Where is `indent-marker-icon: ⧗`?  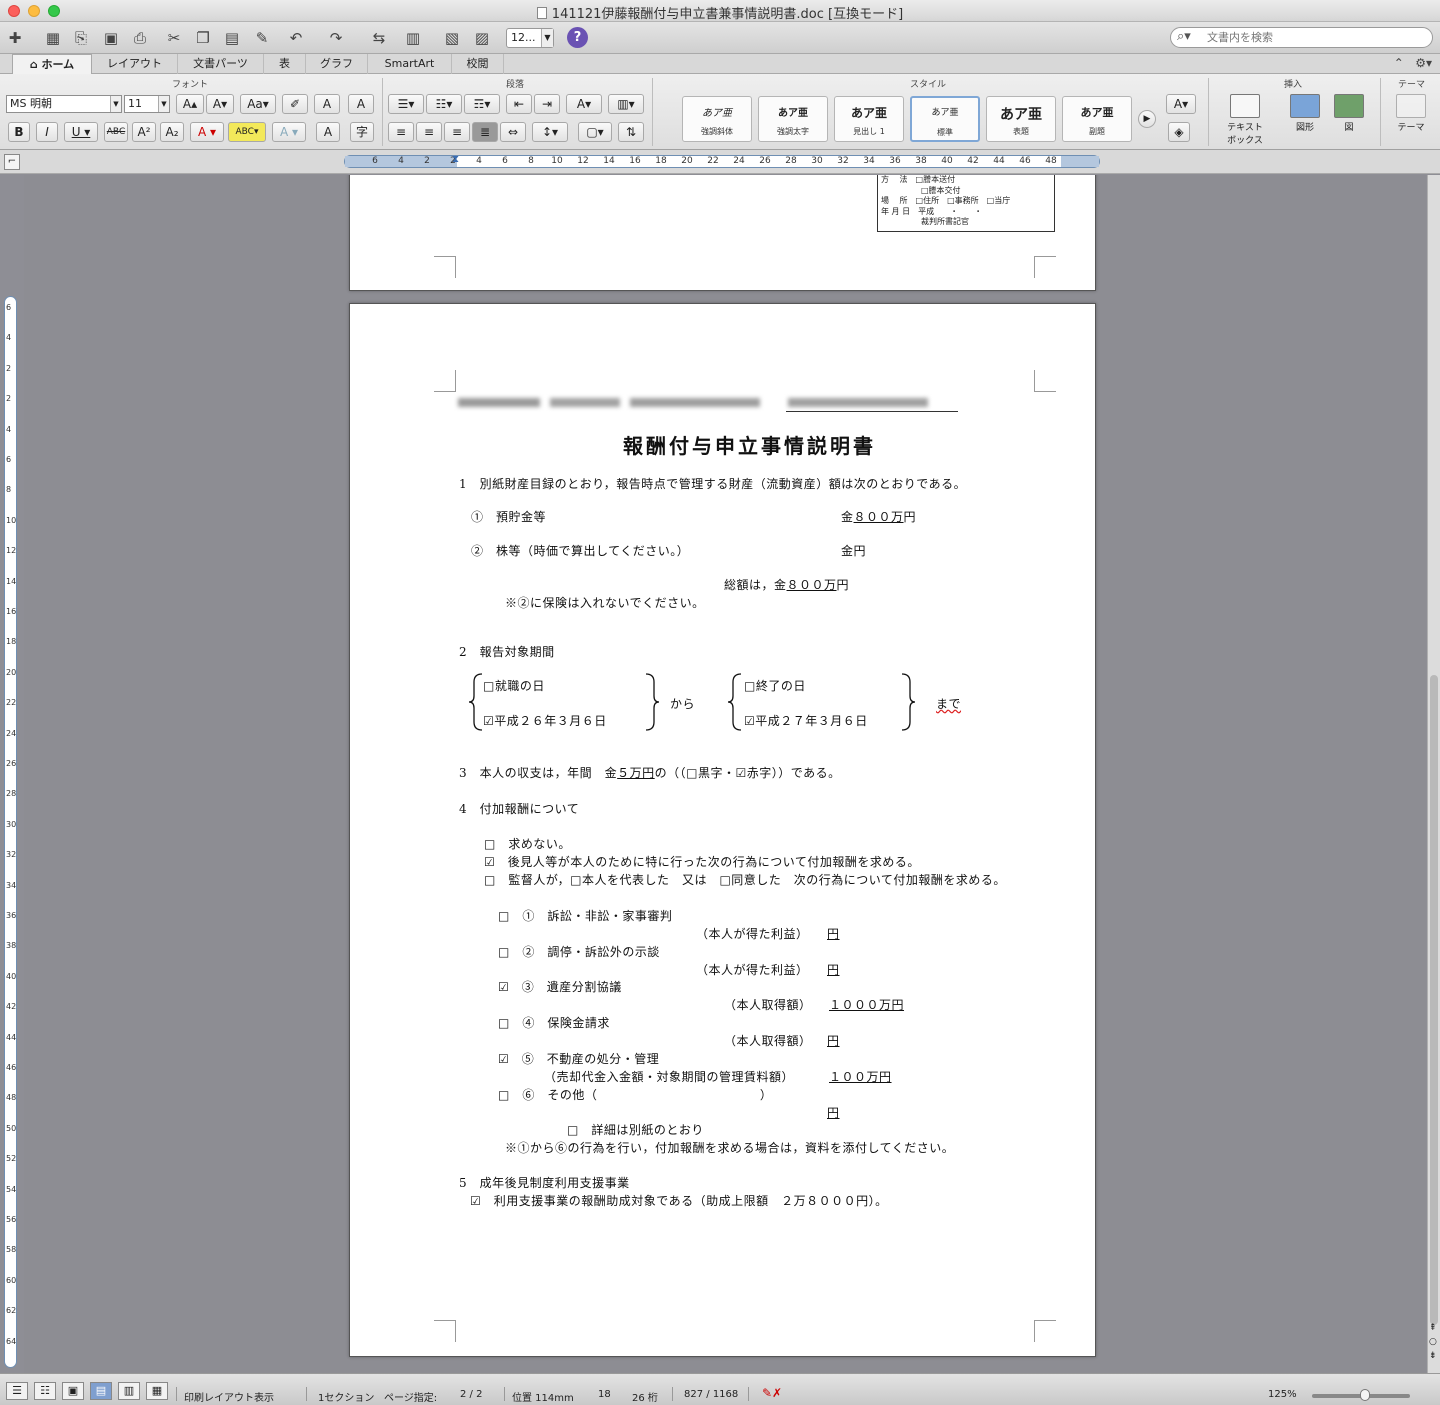 indent-marker-icon: ⧗ is located at coordinates (455, 159).